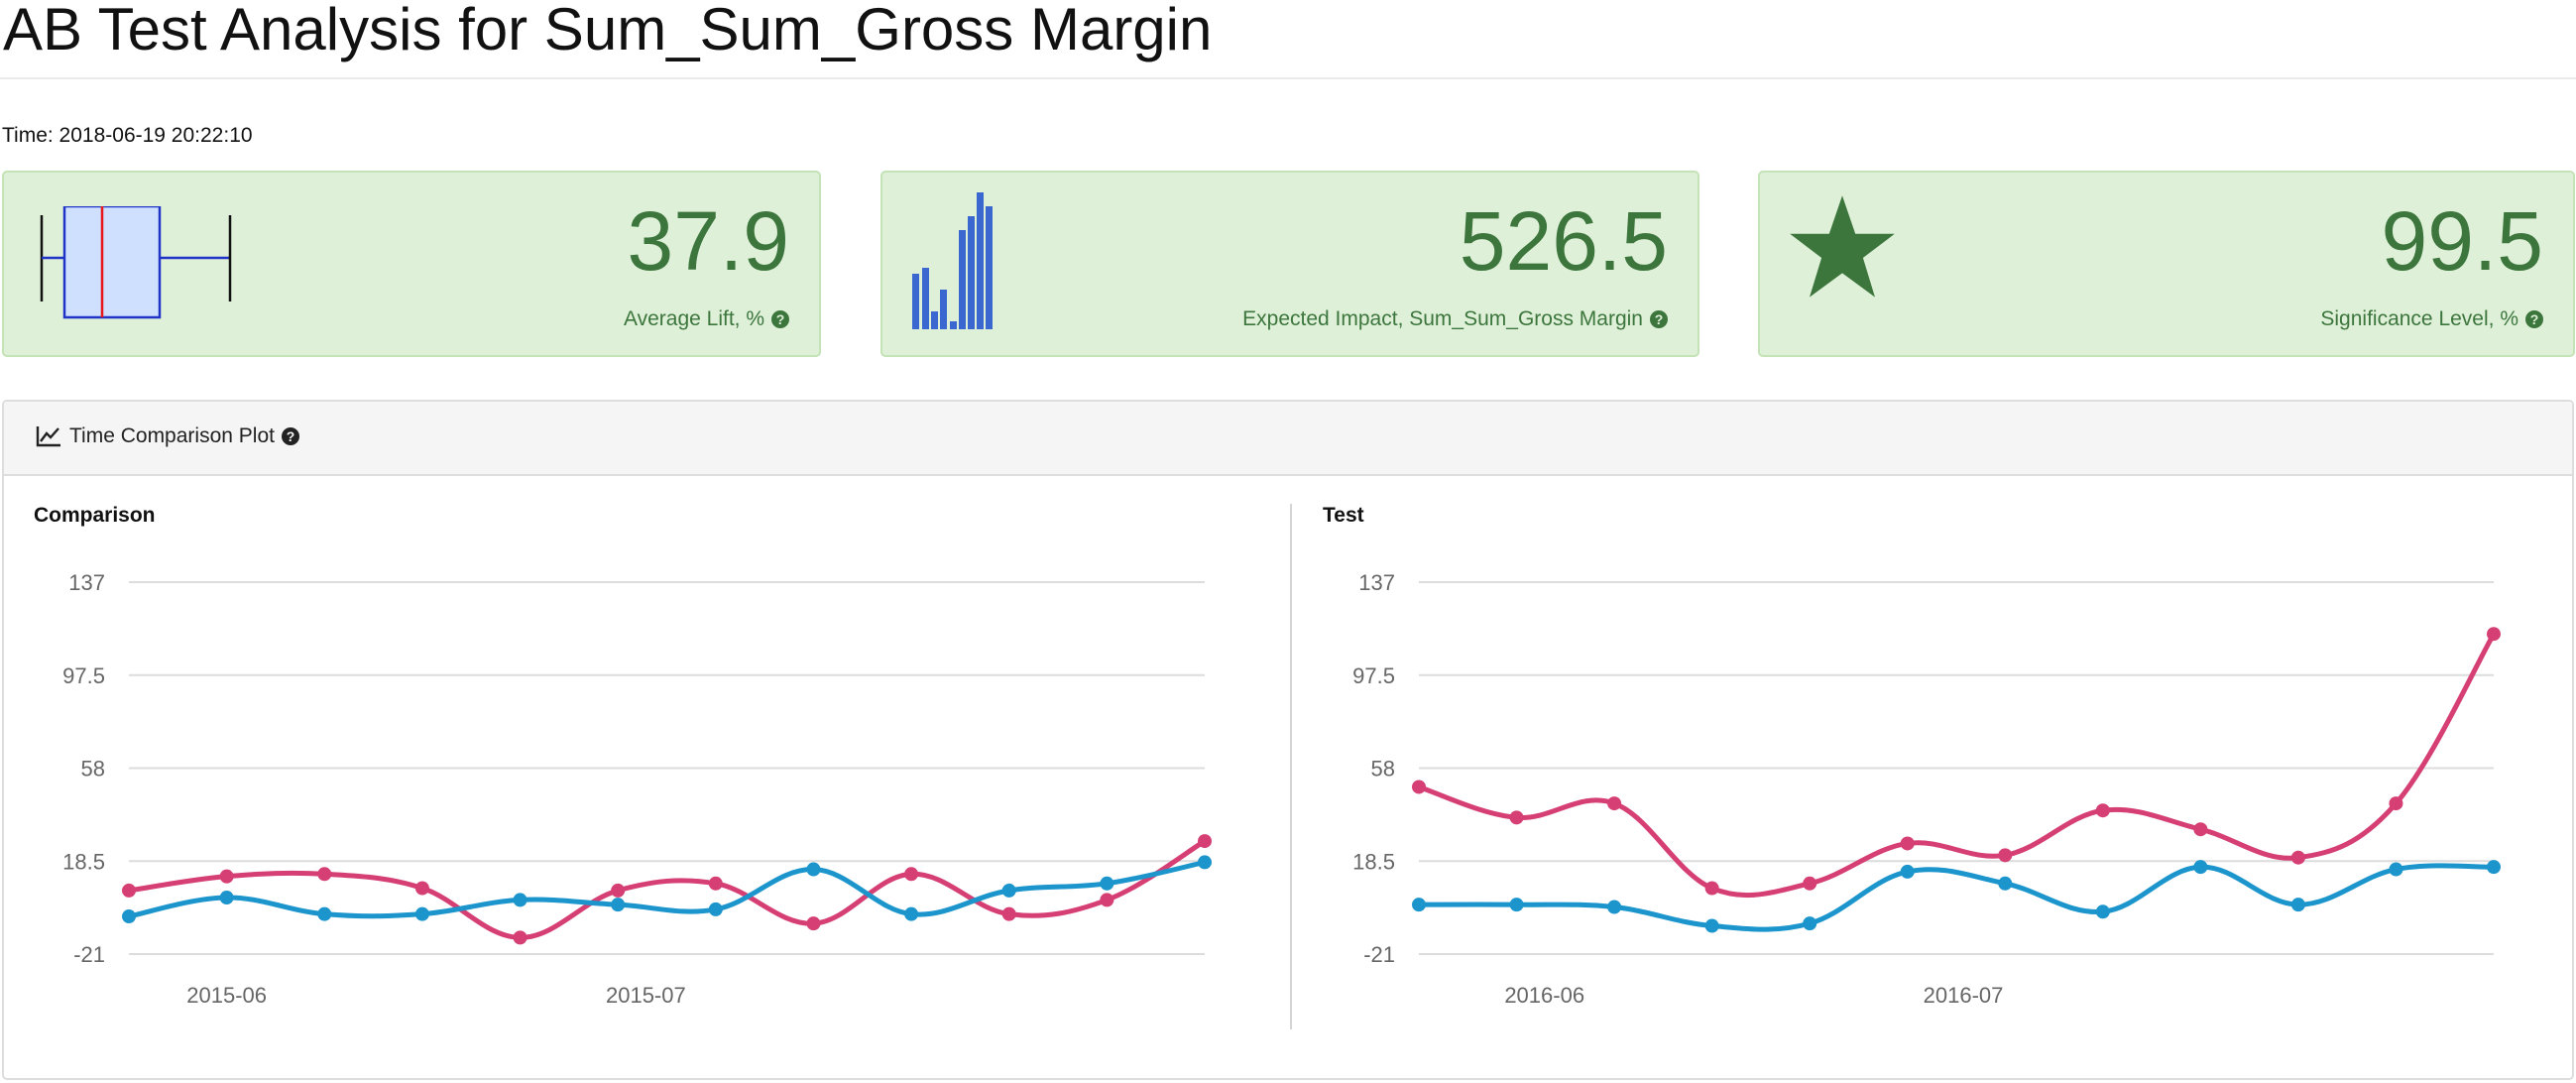 This screenshot has height=1083, width=2576. I want to click on average-lift-label-row: Average Lift, % ?, so click(706, 319).